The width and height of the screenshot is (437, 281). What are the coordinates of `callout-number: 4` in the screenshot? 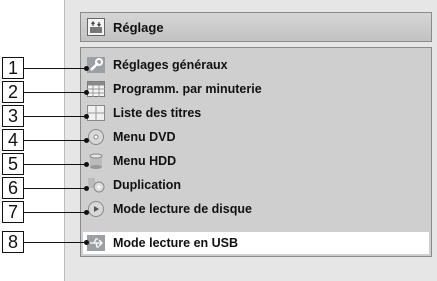 It's located at (13, 140).